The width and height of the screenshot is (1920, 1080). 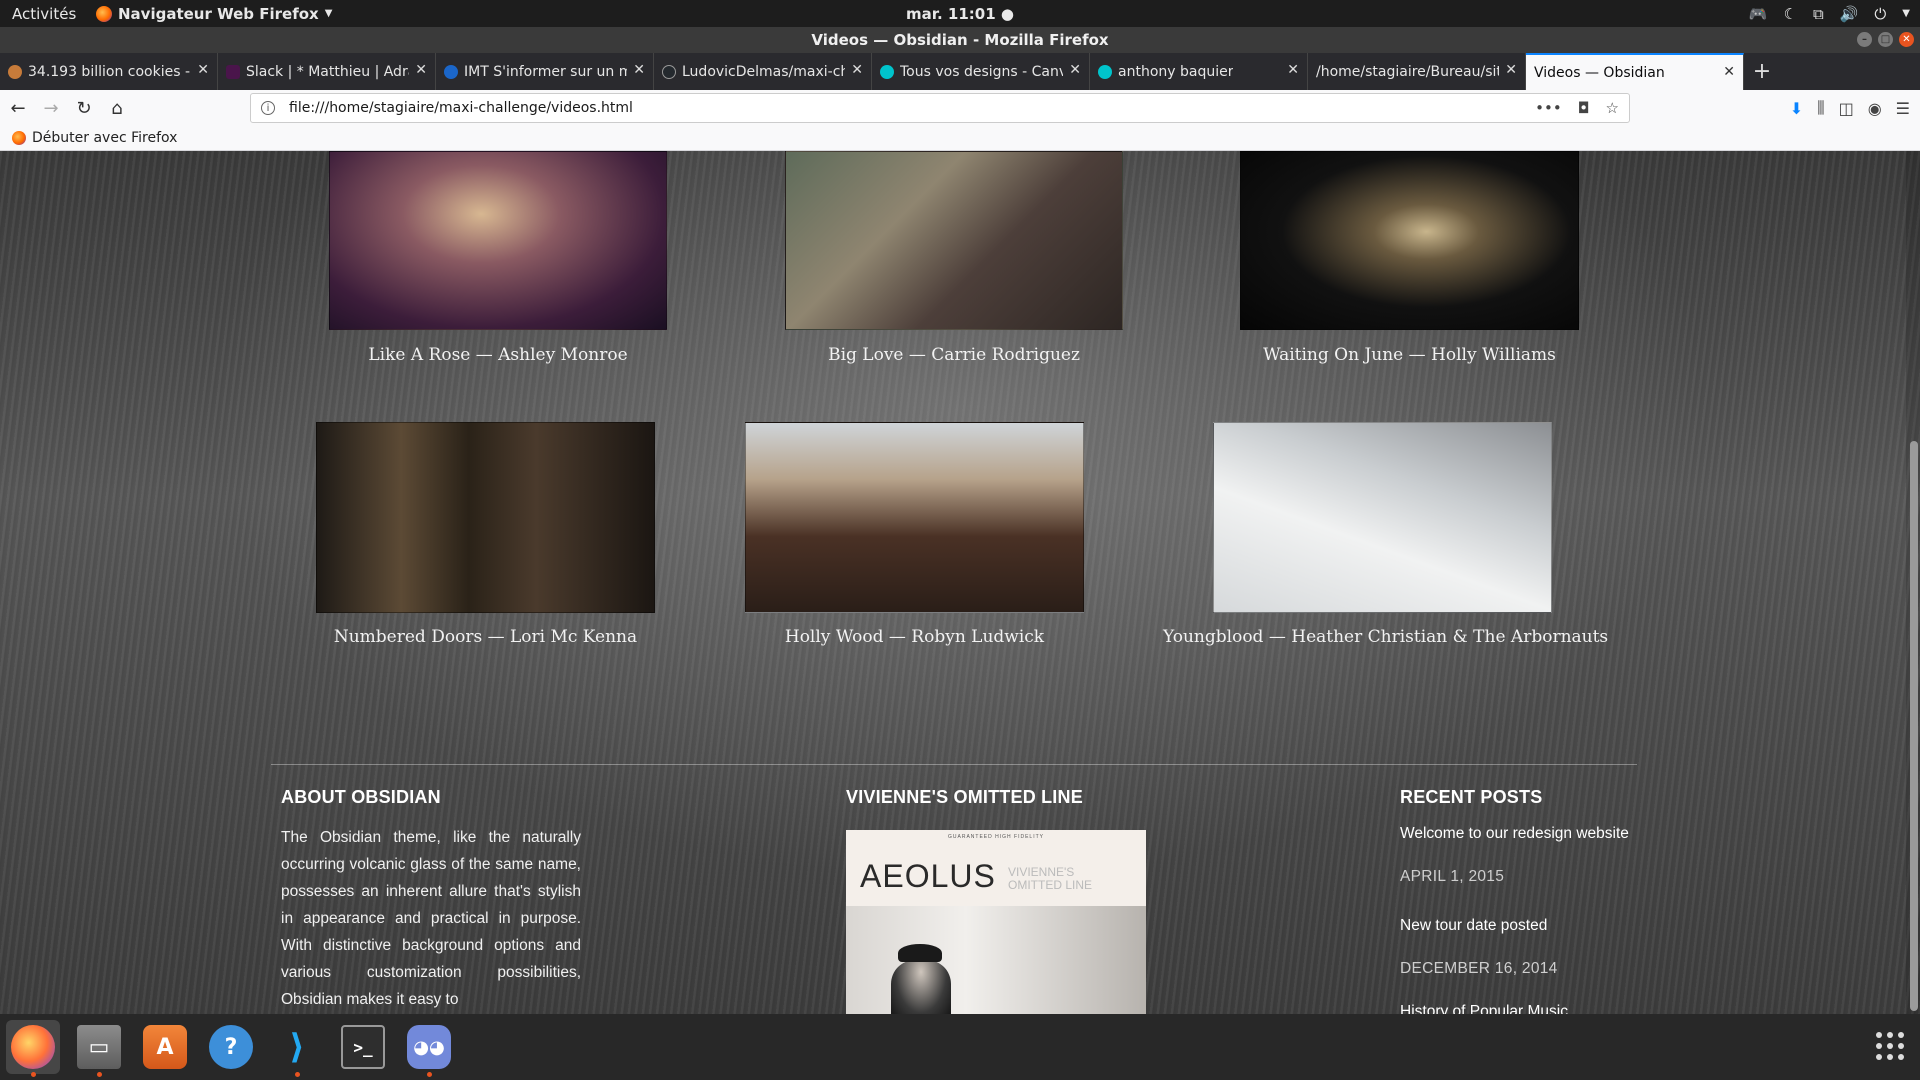 What do you see at coordinates (1820, 108) in the screenshot?
I see `library-icon: ⫼` at bounding box center [1820, 108].